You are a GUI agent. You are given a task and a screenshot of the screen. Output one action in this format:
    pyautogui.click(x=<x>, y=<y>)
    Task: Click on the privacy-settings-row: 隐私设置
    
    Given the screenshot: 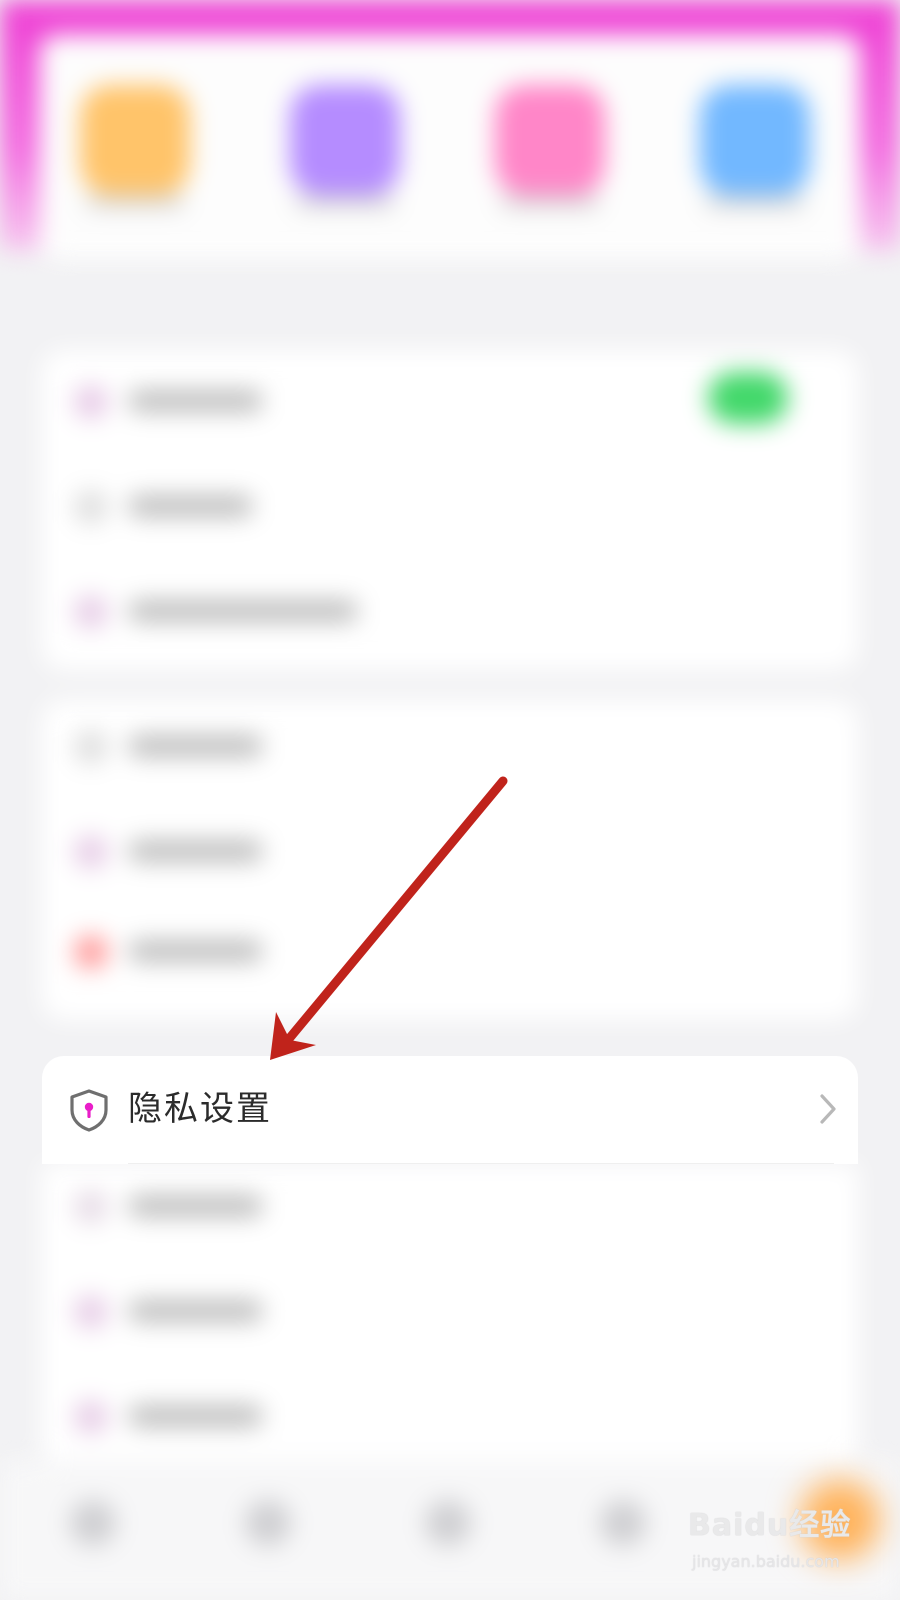 What is the action you would take?
    pyautogui.click(x=450, y=1110)
    